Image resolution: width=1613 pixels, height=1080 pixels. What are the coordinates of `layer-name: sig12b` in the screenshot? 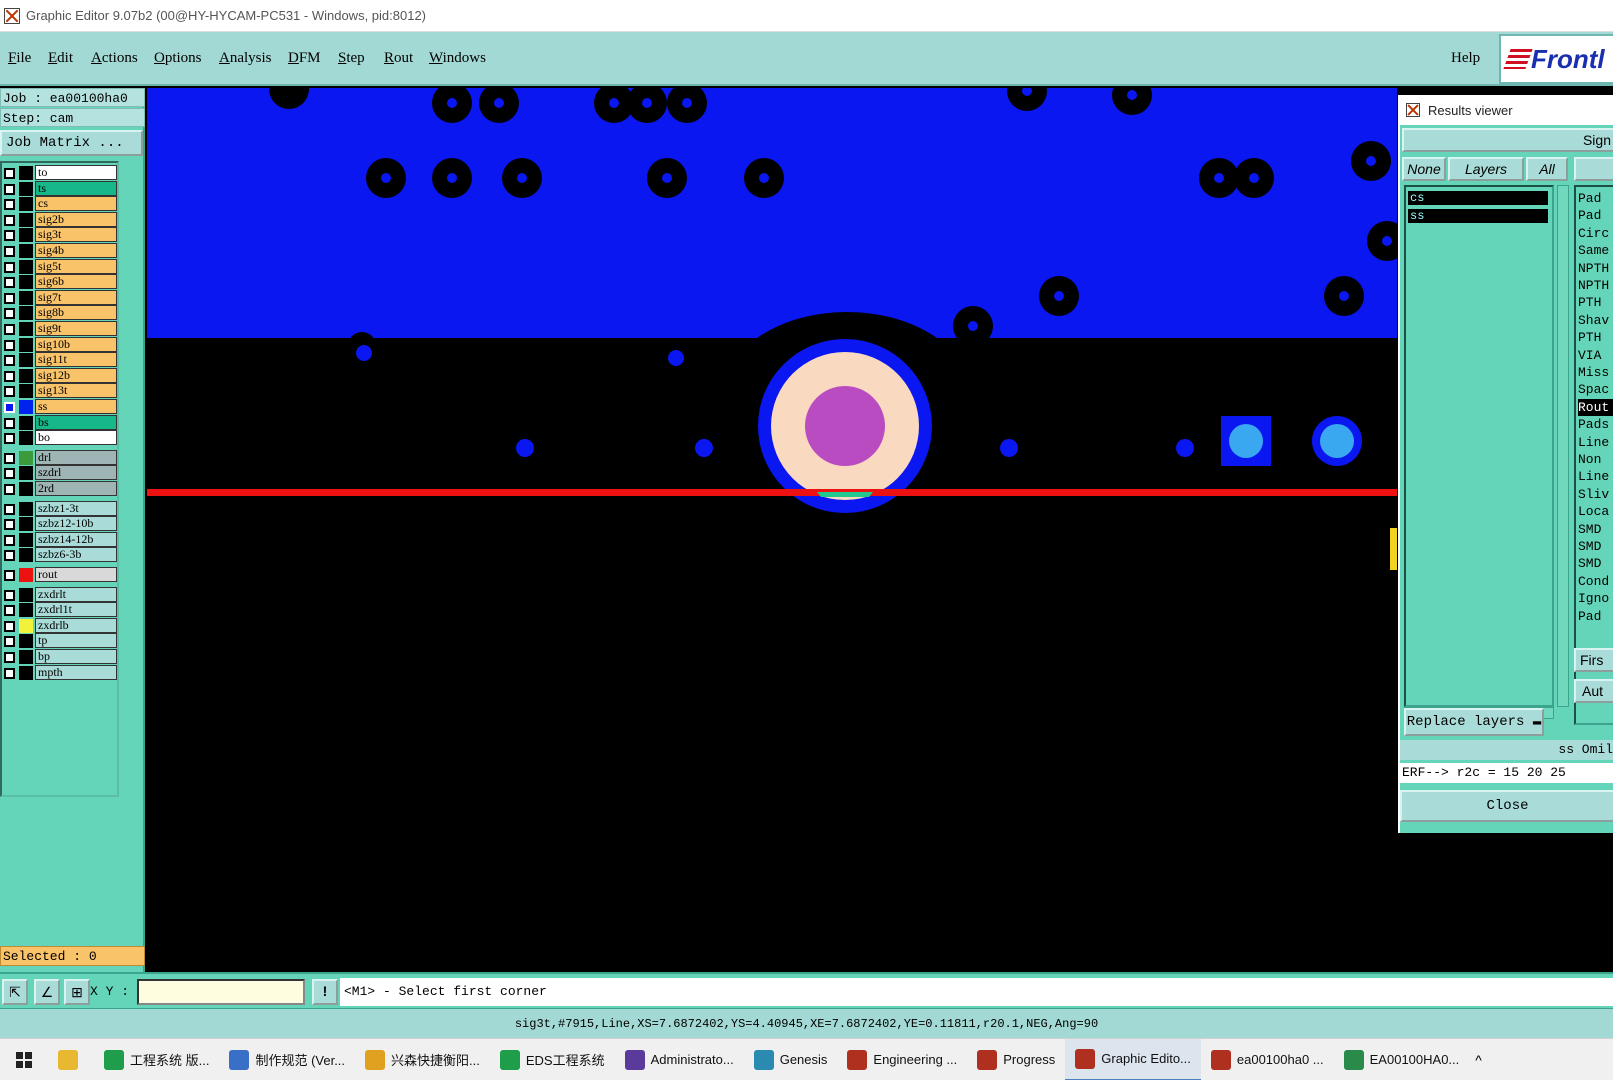 It's located at (76, 375).